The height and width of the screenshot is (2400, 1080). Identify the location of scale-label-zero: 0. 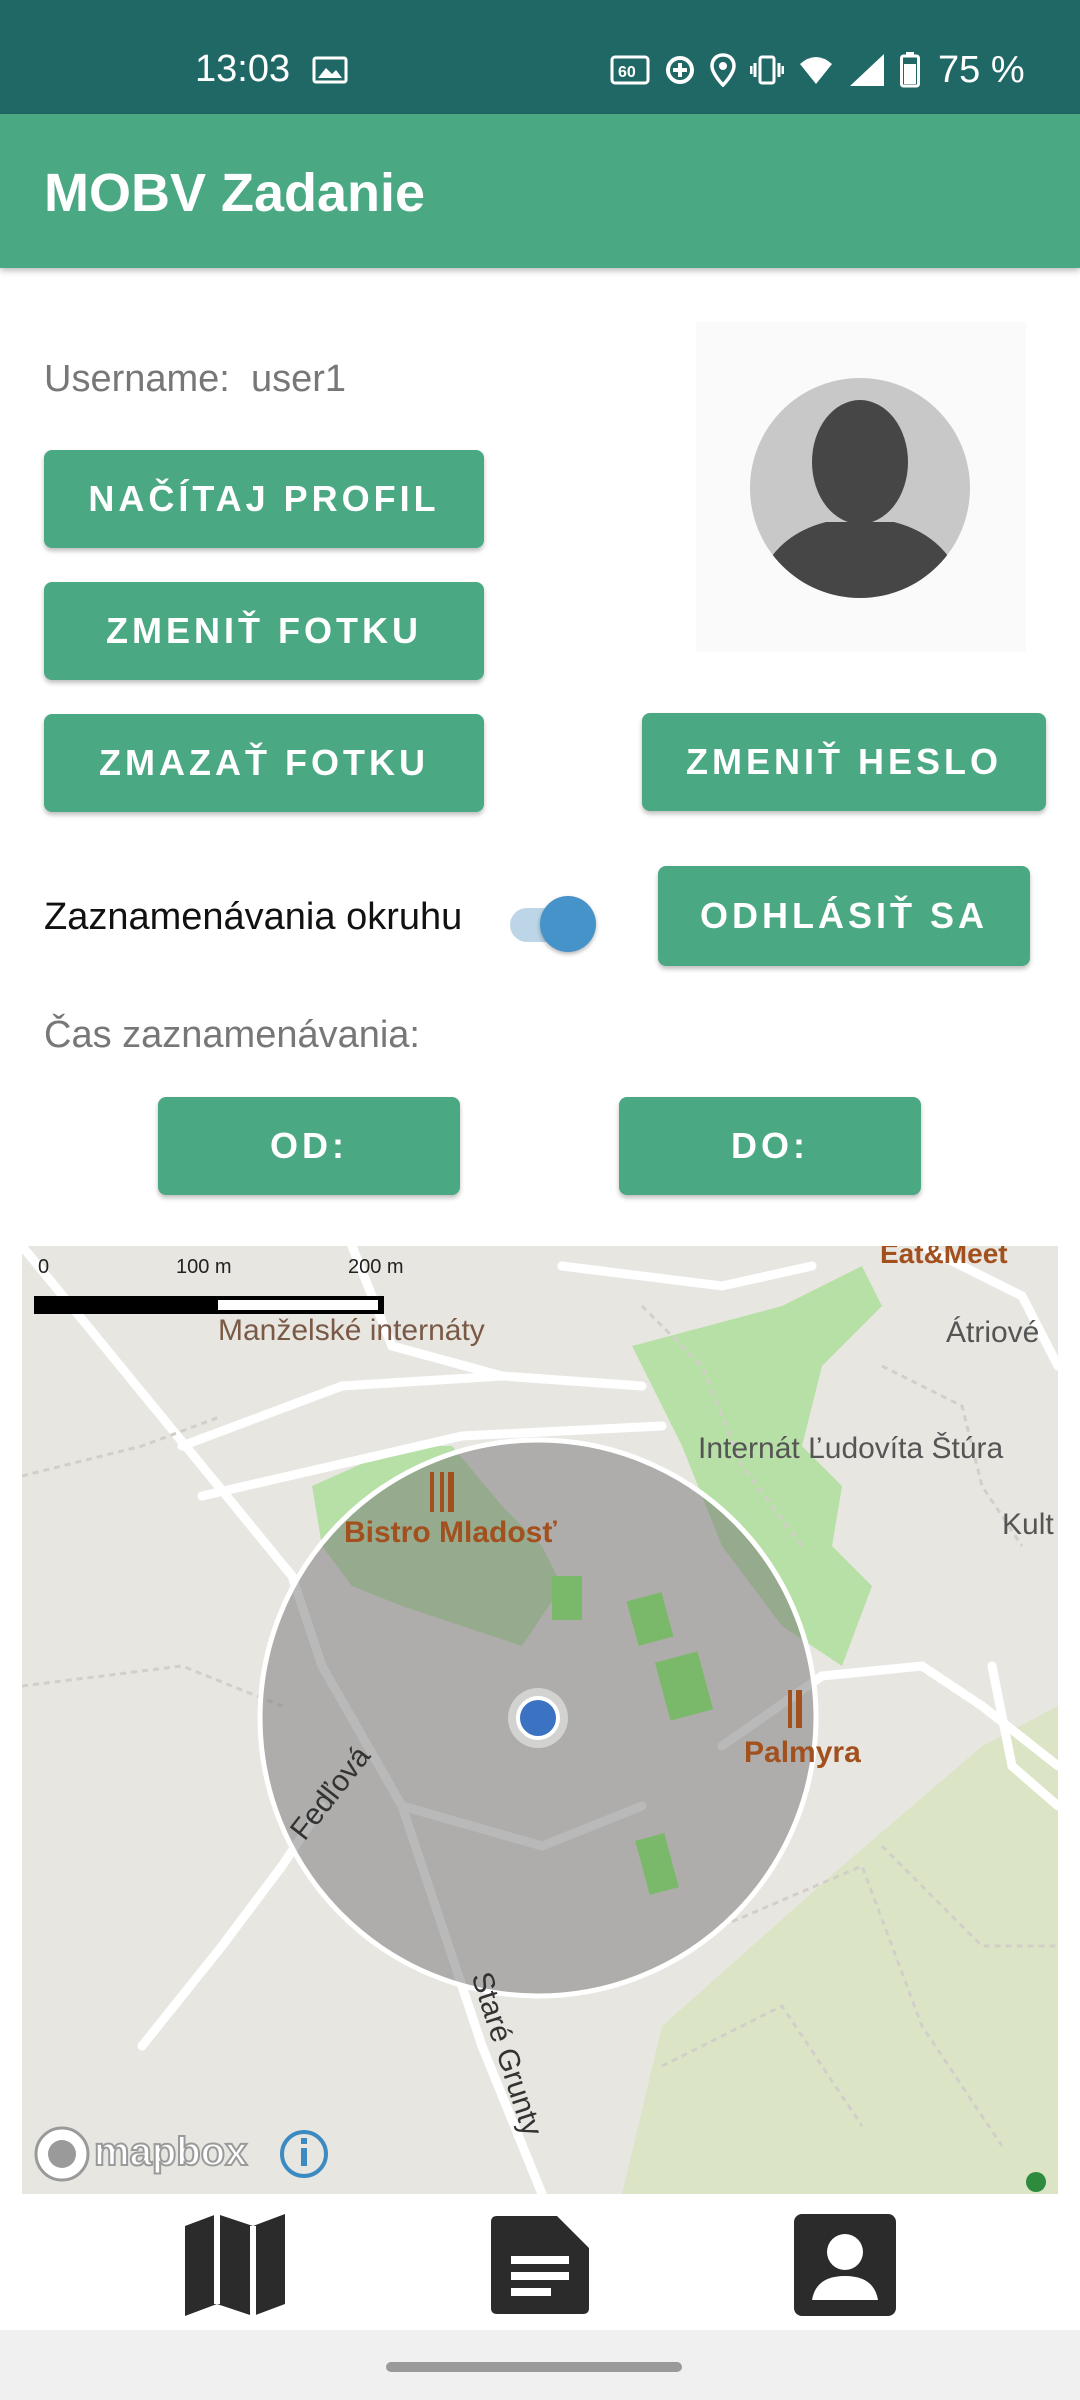
(44, 1267).